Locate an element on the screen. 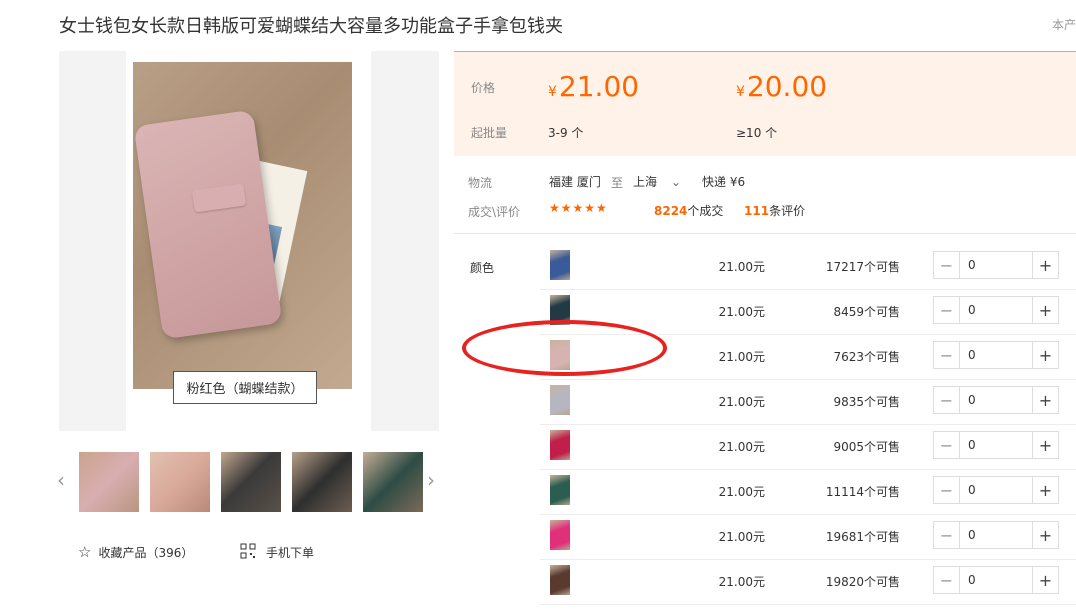  star-outline-icon: ☆ is located at coordinates (85, 552).